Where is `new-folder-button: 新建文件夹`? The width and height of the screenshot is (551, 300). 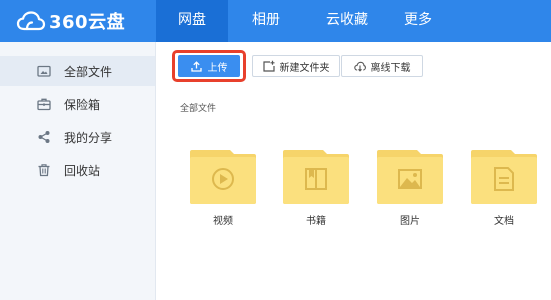
new-folder-button: 新建文件夹 is located at coordinates (296, 66).